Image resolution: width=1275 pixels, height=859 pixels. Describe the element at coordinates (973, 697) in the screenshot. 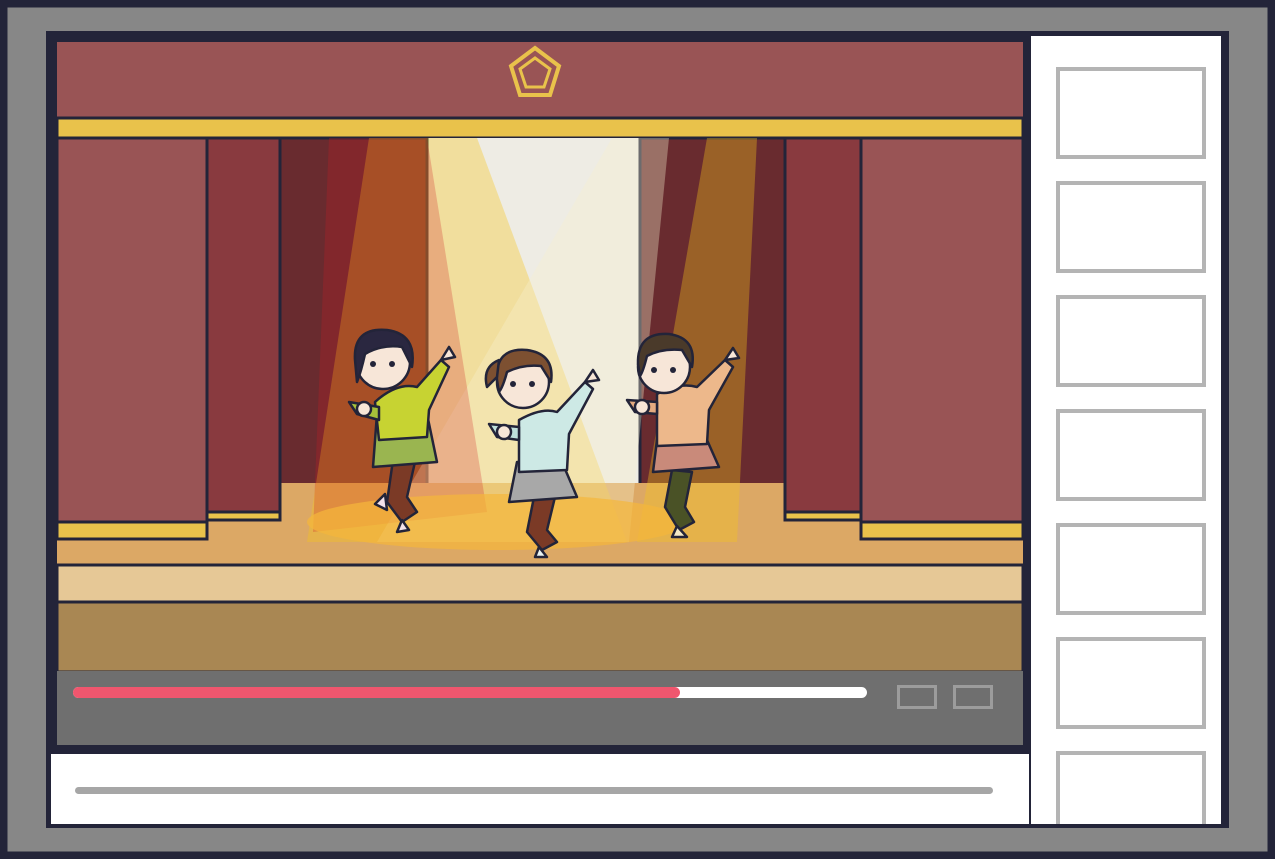

I see `fullscreen-button` at that location.